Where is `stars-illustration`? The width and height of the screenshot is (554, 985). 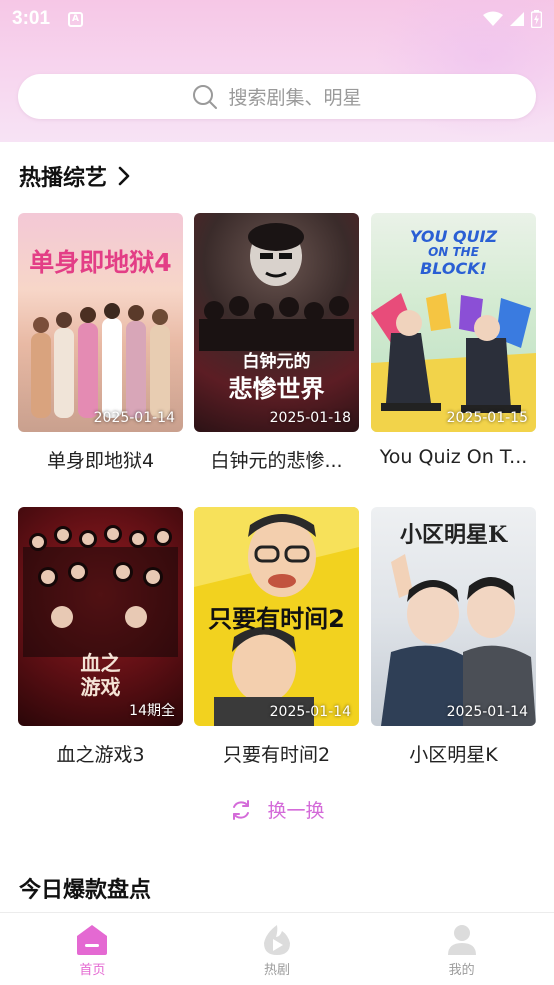 stars-illustration is located at coordinates (458, 640).